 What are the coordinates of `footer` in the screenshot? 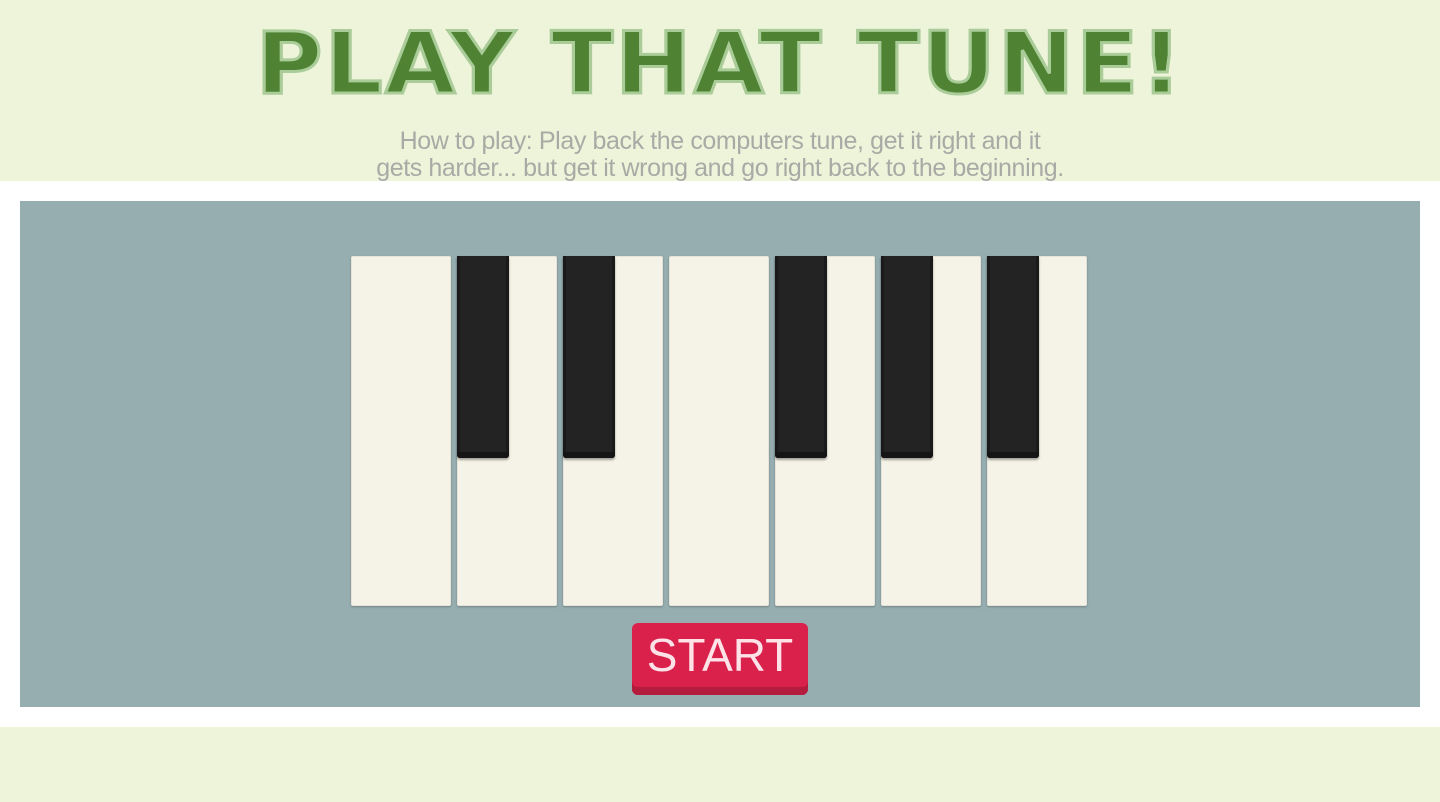 It's located at (720, 764).